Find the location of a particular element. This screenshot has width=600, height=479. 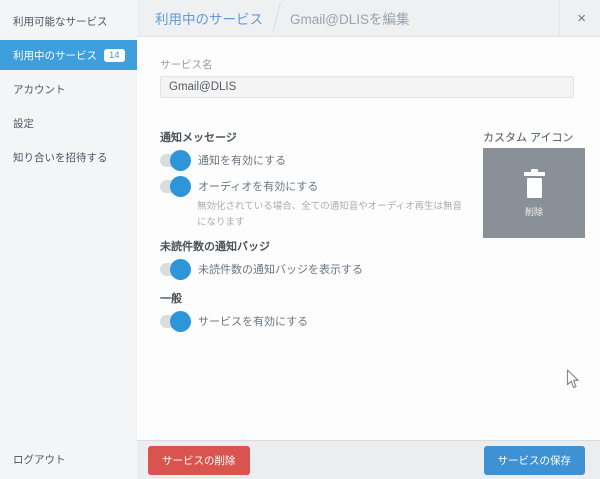

custom-icon-delete-area: 削除 is located at coordinates (534, 193).